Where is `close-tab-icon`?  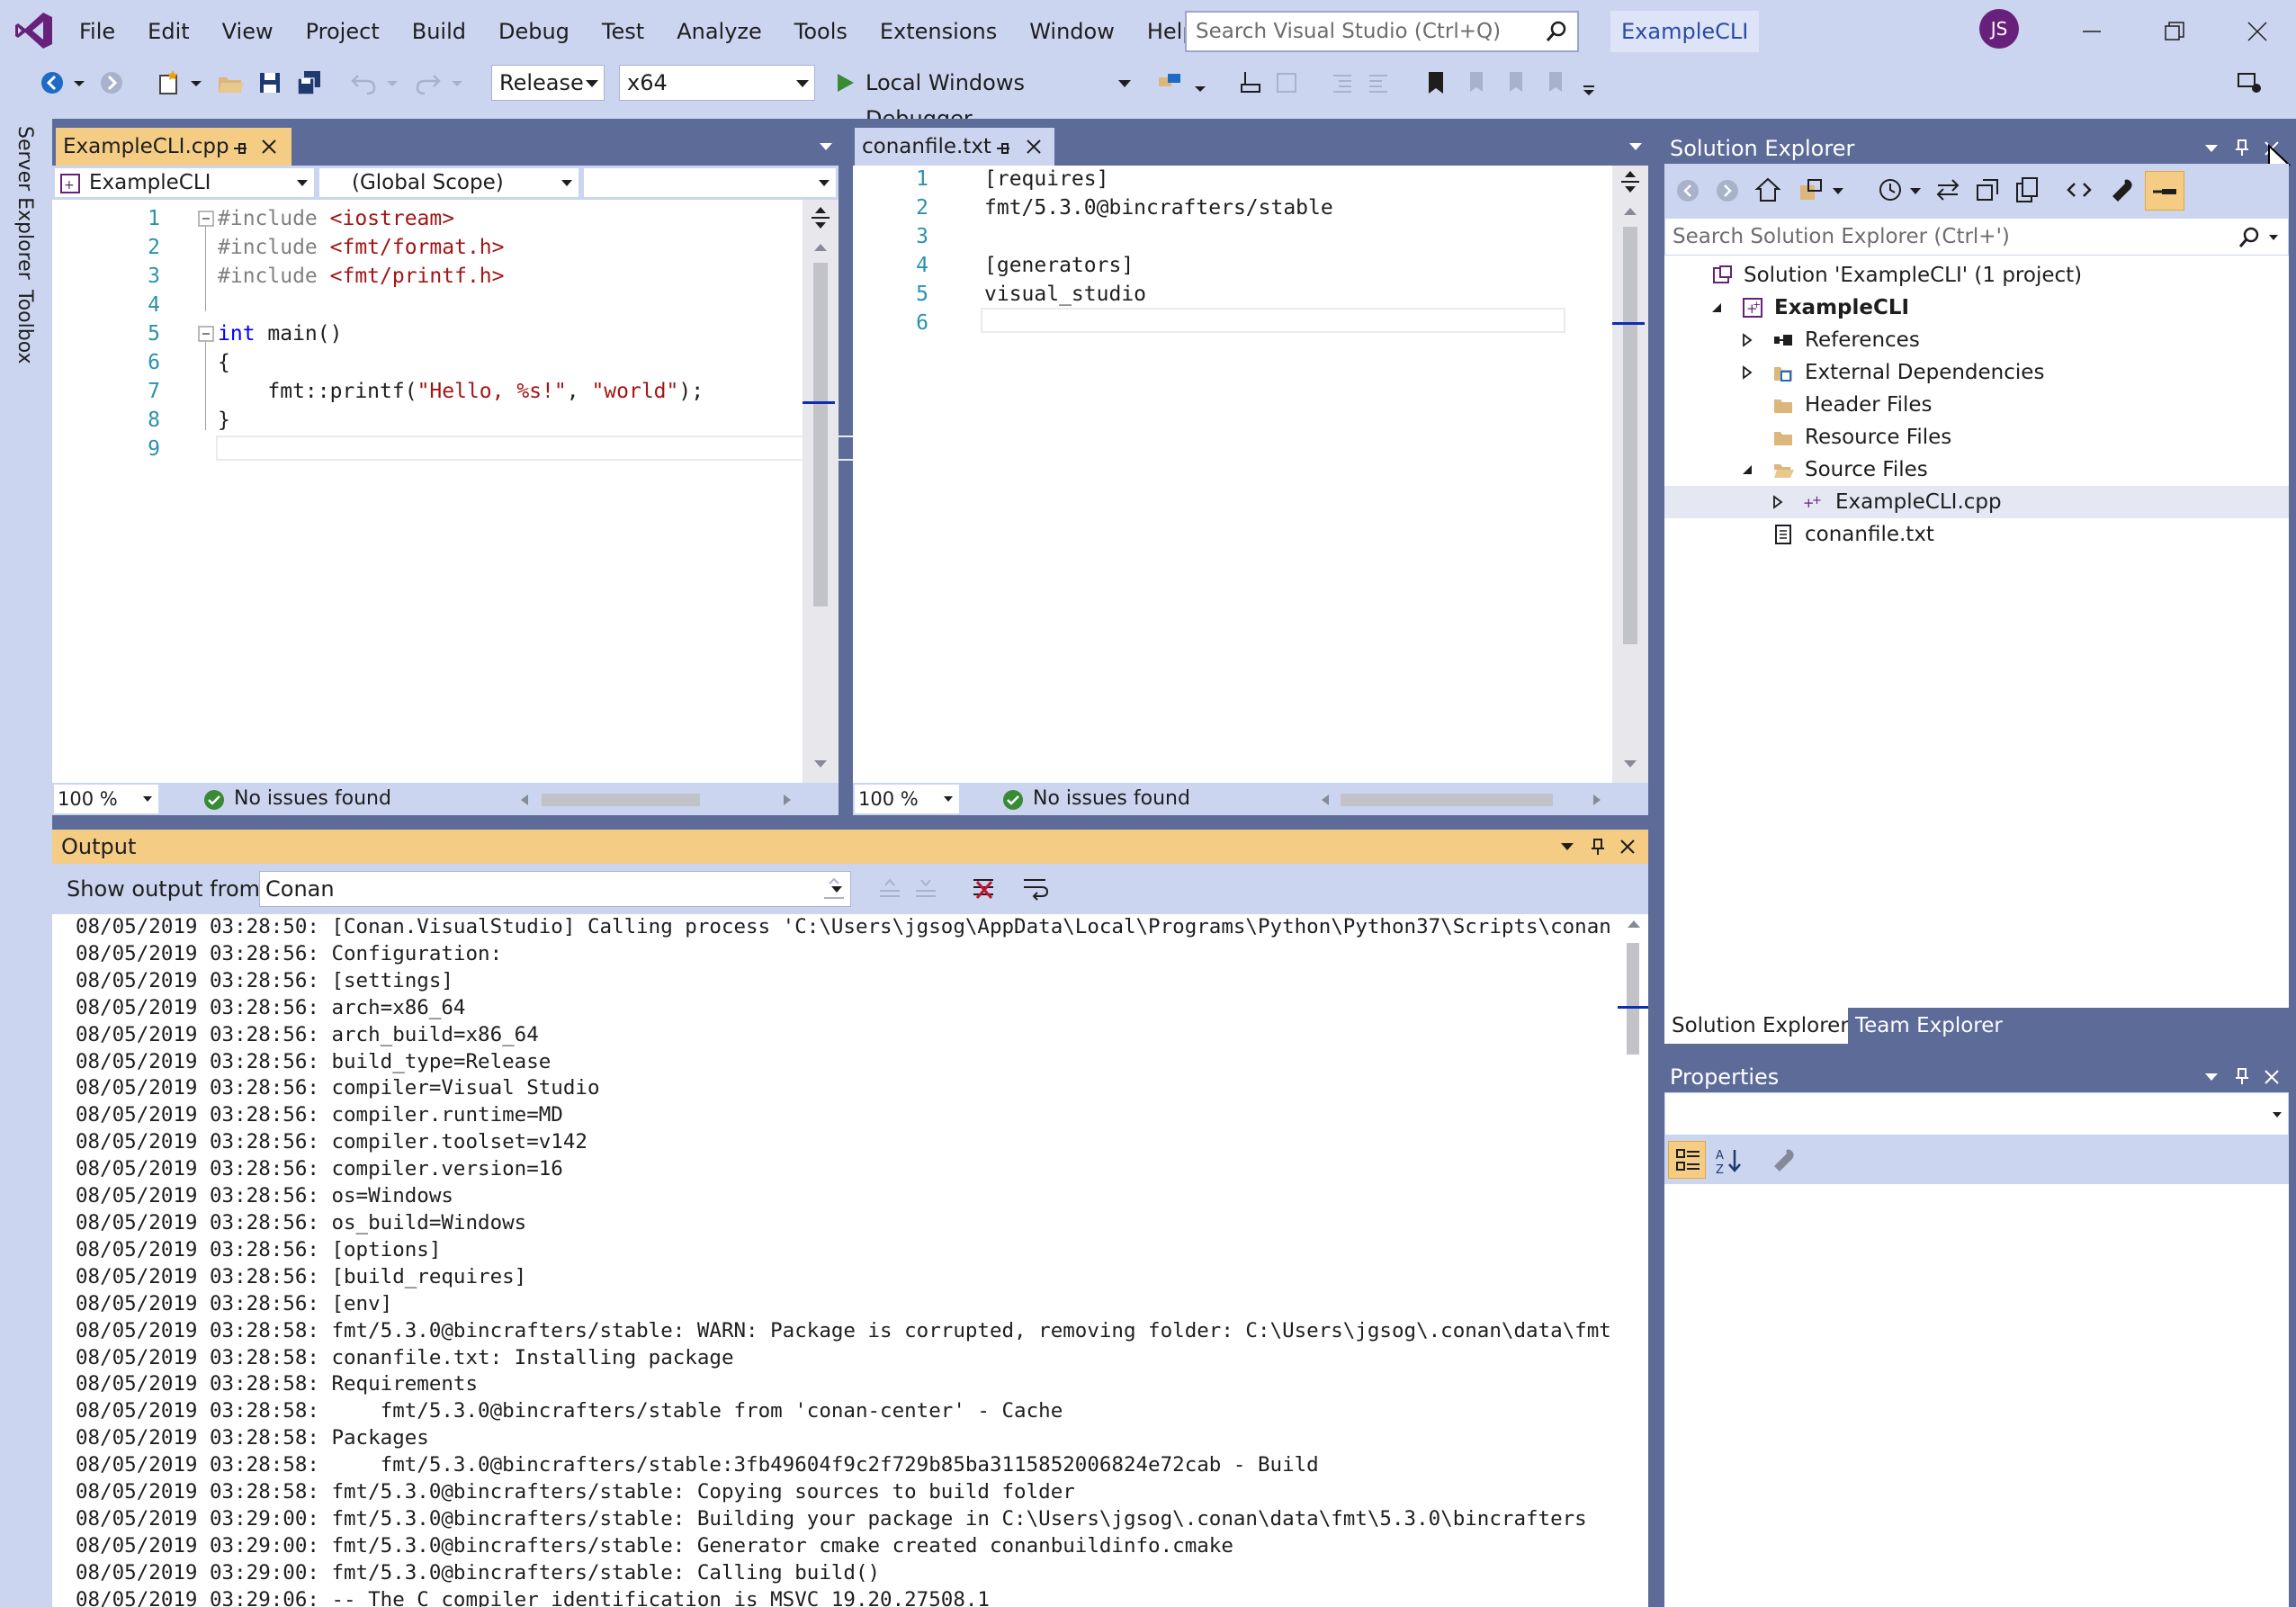
close-tab-icon is located at coordinates (269, 147).